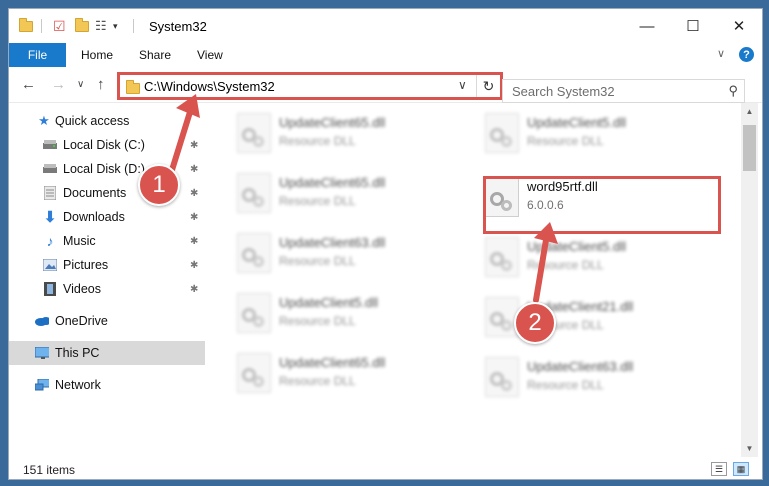 This screenshot has height=486, width=769. Describe the element at coordinates (92, 121) in the screenshot. I see `sidebar-item-label: Quick access` at that location.